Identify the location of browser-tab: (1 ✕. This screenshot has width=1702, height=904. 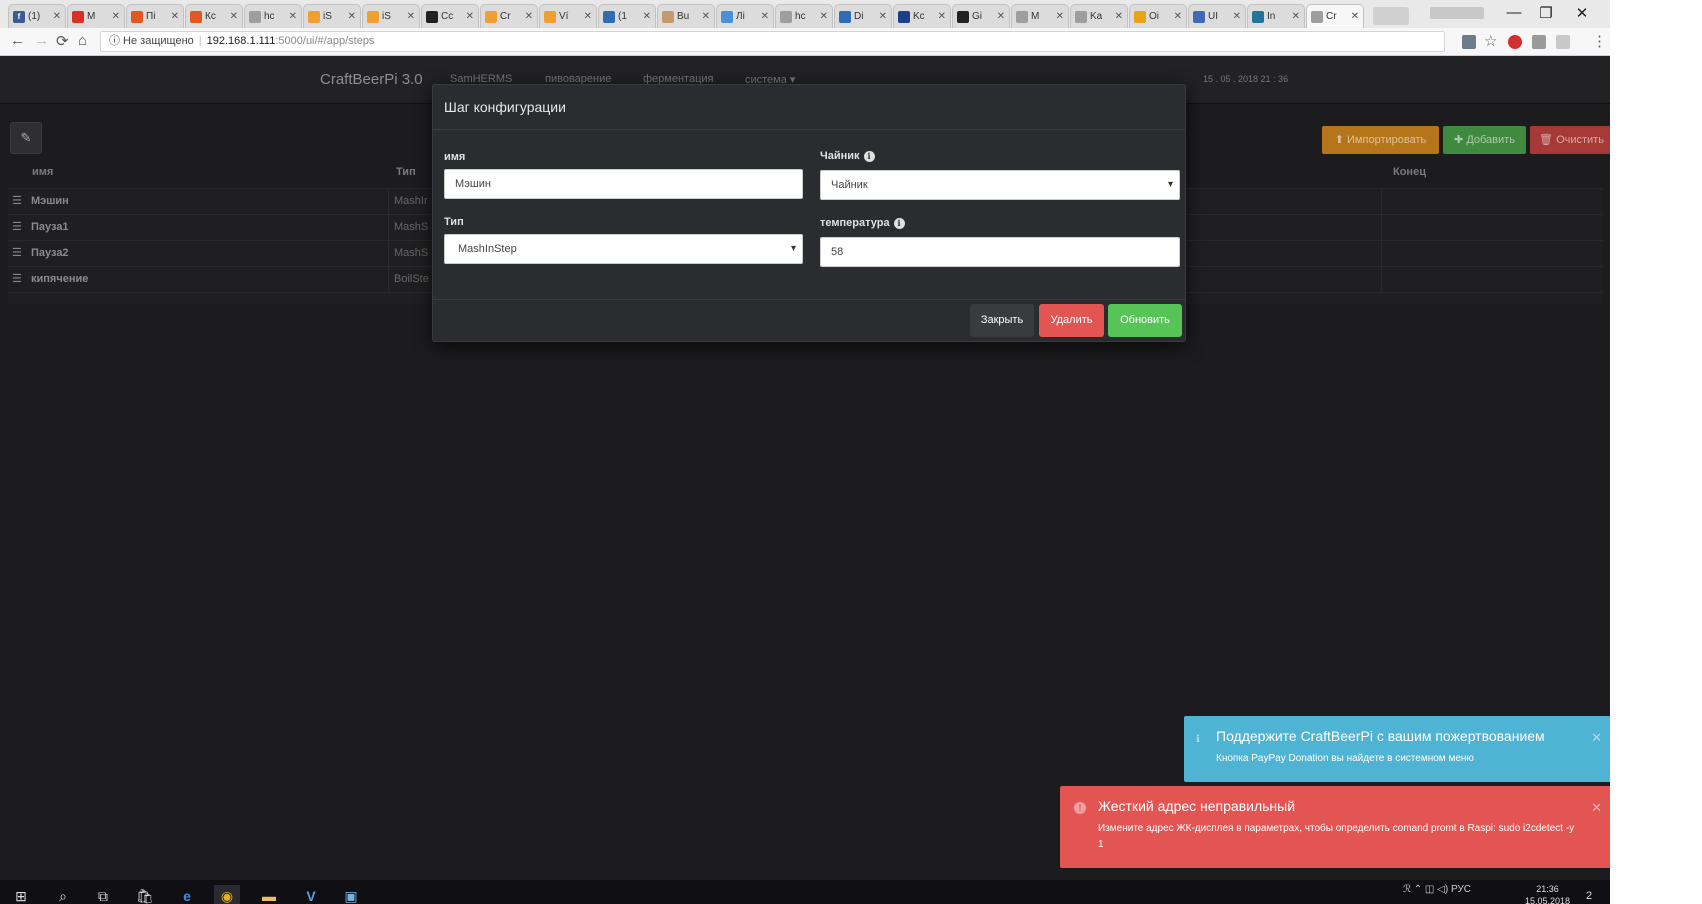
(627, 16).